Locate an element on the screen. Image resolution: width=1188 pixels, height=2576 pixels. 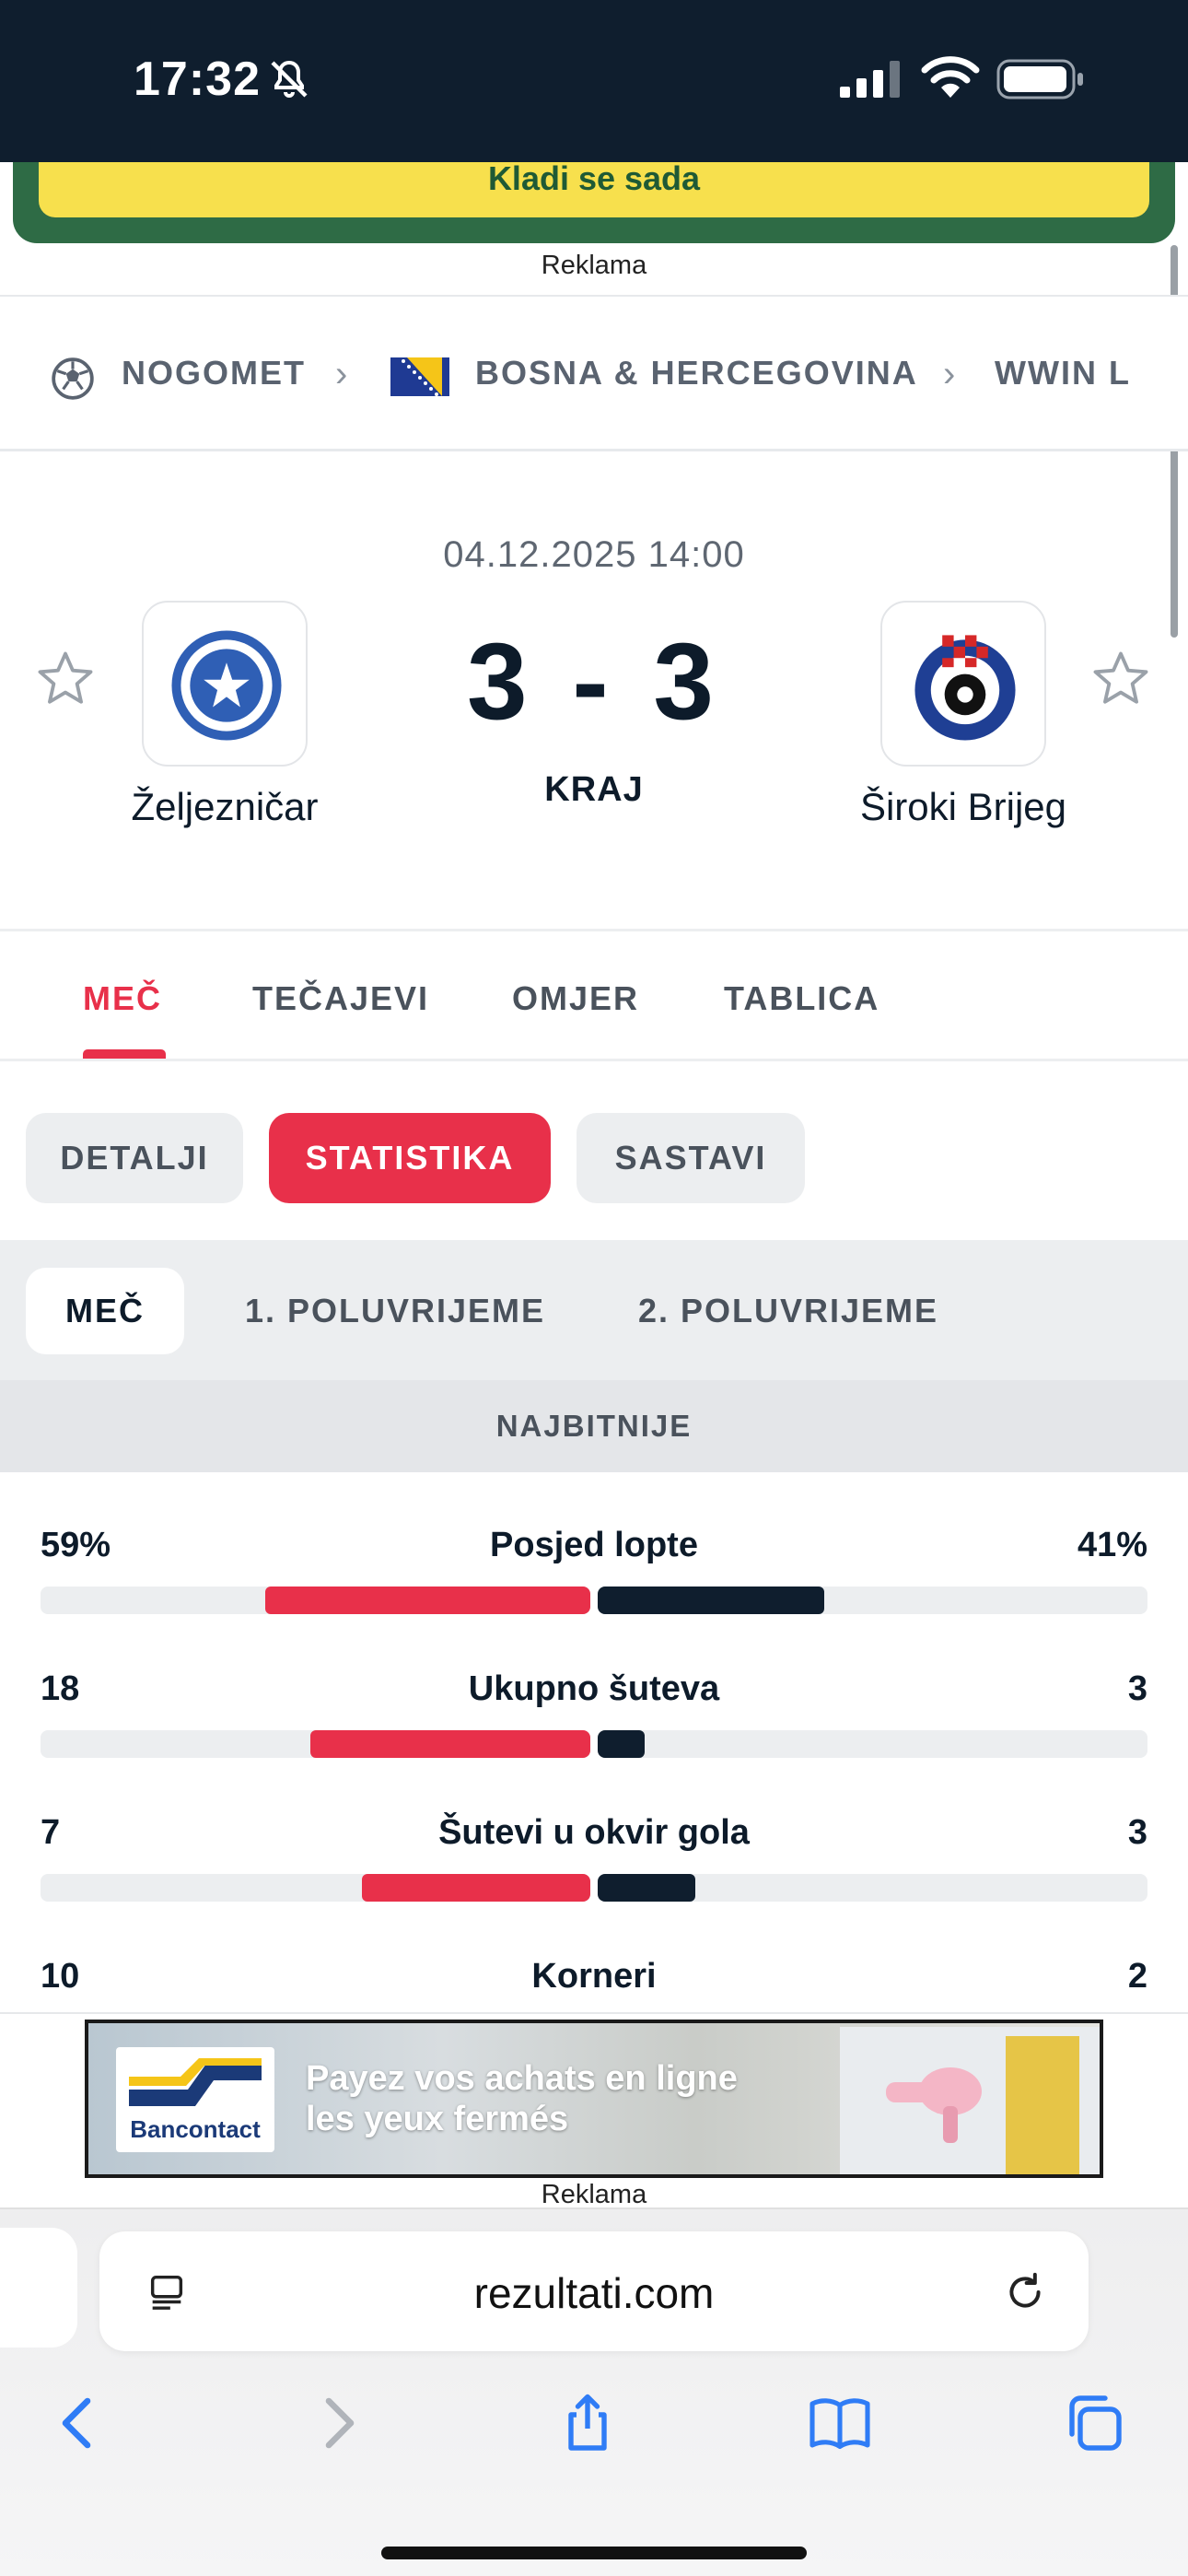
breadcrumb: NOGOMET › BOSNA & HERCEGOVINA › WWIN L is located at coordinates (594, 373).